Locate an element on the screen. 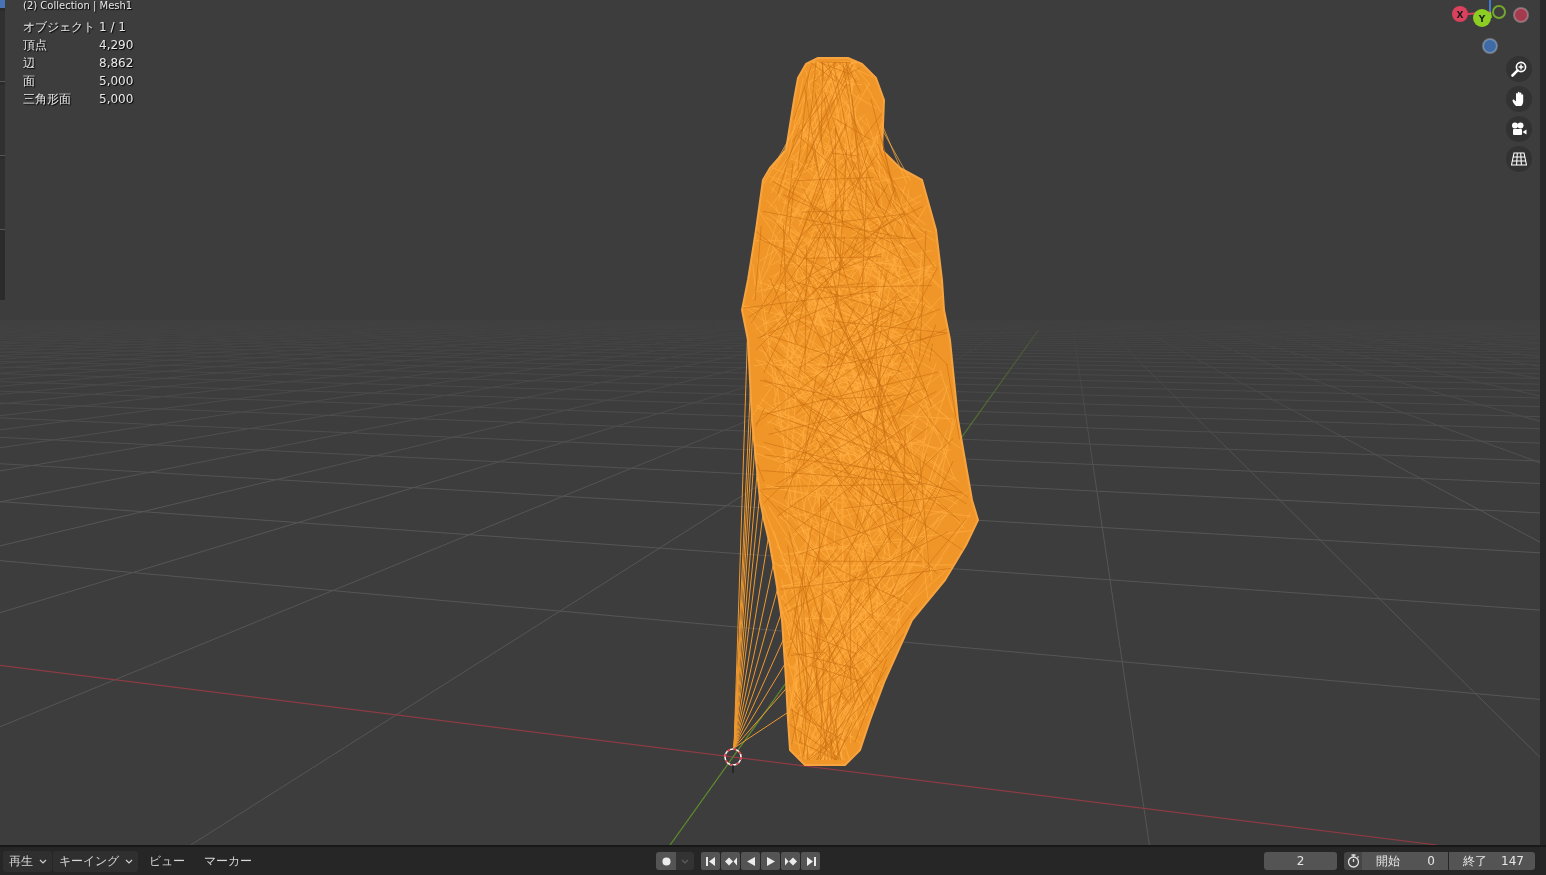  menu-item: マーカー is located at coordinates (228, 861).